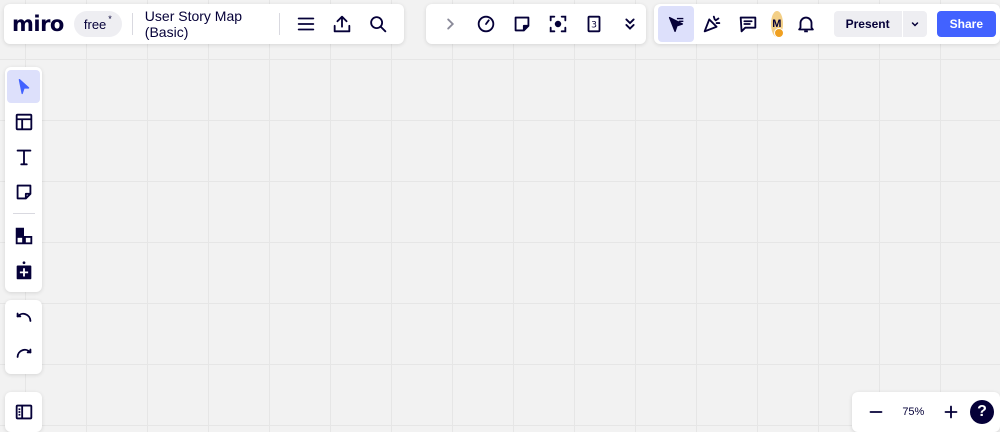 Image resolution: width=1000 pixels, height=432 pixels. I want to click on counter-icon: 3, so click(594, 24).